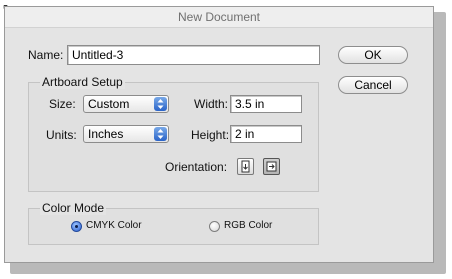  I want to click on name-label: Name:, so click(46, 55).